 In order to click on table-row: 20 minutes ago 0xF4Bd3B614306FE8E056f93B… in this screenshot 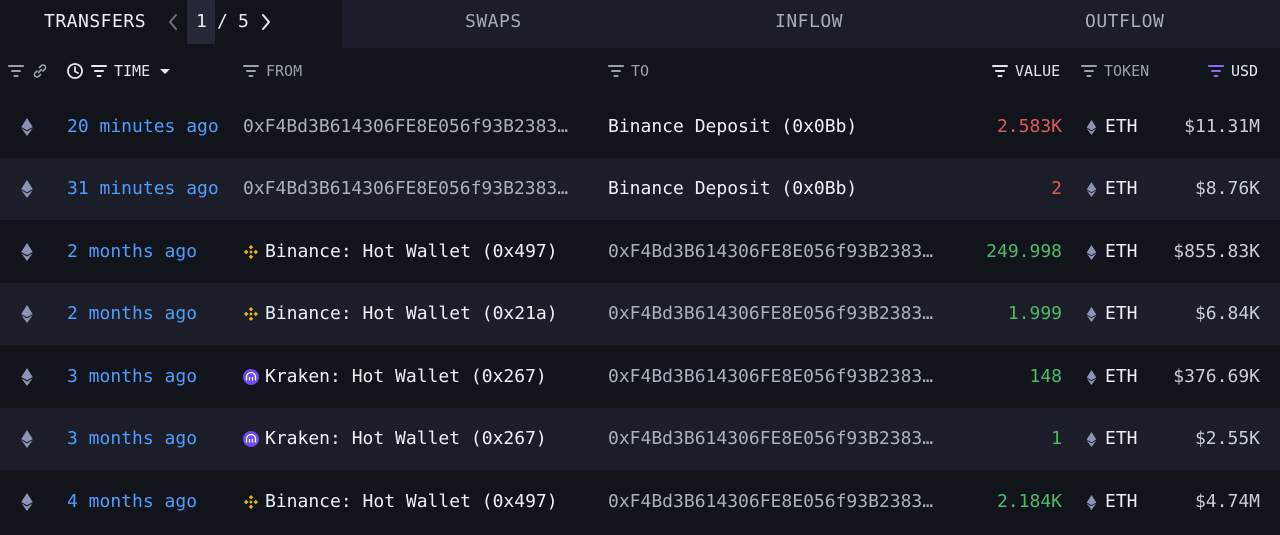, I will do `click(640, 127)`.